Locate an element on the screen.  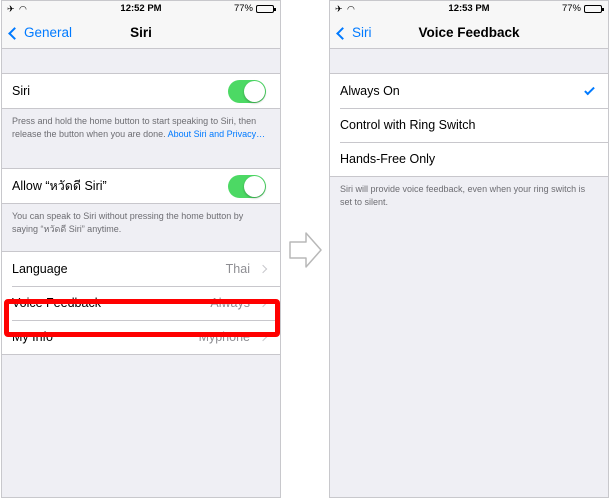
status-bar: ✈ ◠ 12:52 PM 77% is located at coordinates (141, 9).